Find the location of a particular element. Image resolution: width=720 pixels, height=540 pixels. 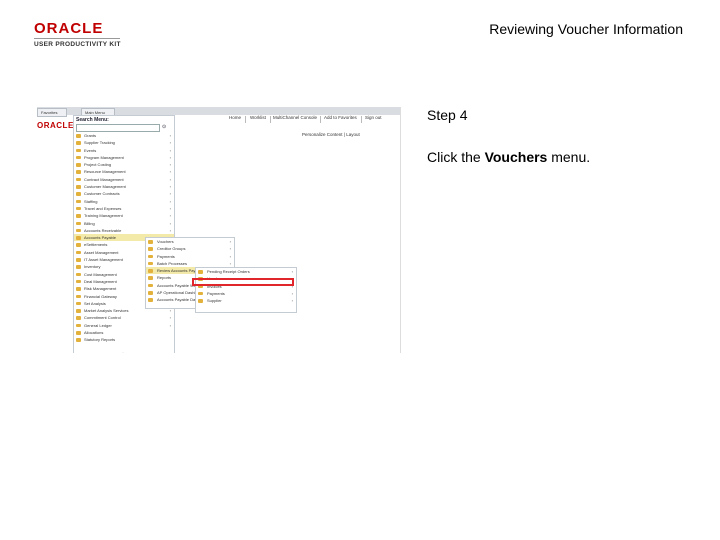

menu-item-label: Supplier Tracking is located at coordinates (99, 143).